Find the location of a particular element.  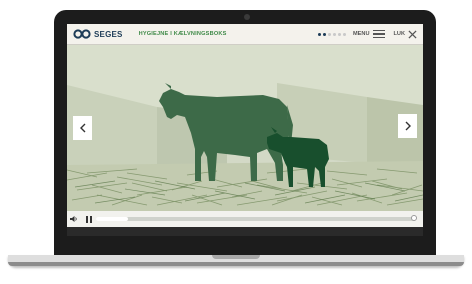

progress-bar is located at coordinates (256, 218).